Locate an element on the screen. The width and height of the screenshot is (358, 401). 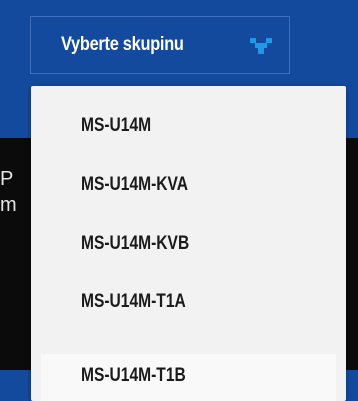
dropdown-item-ms-u14m-t1a: MS-U14M-T1A is located at coordinates (188, 302).